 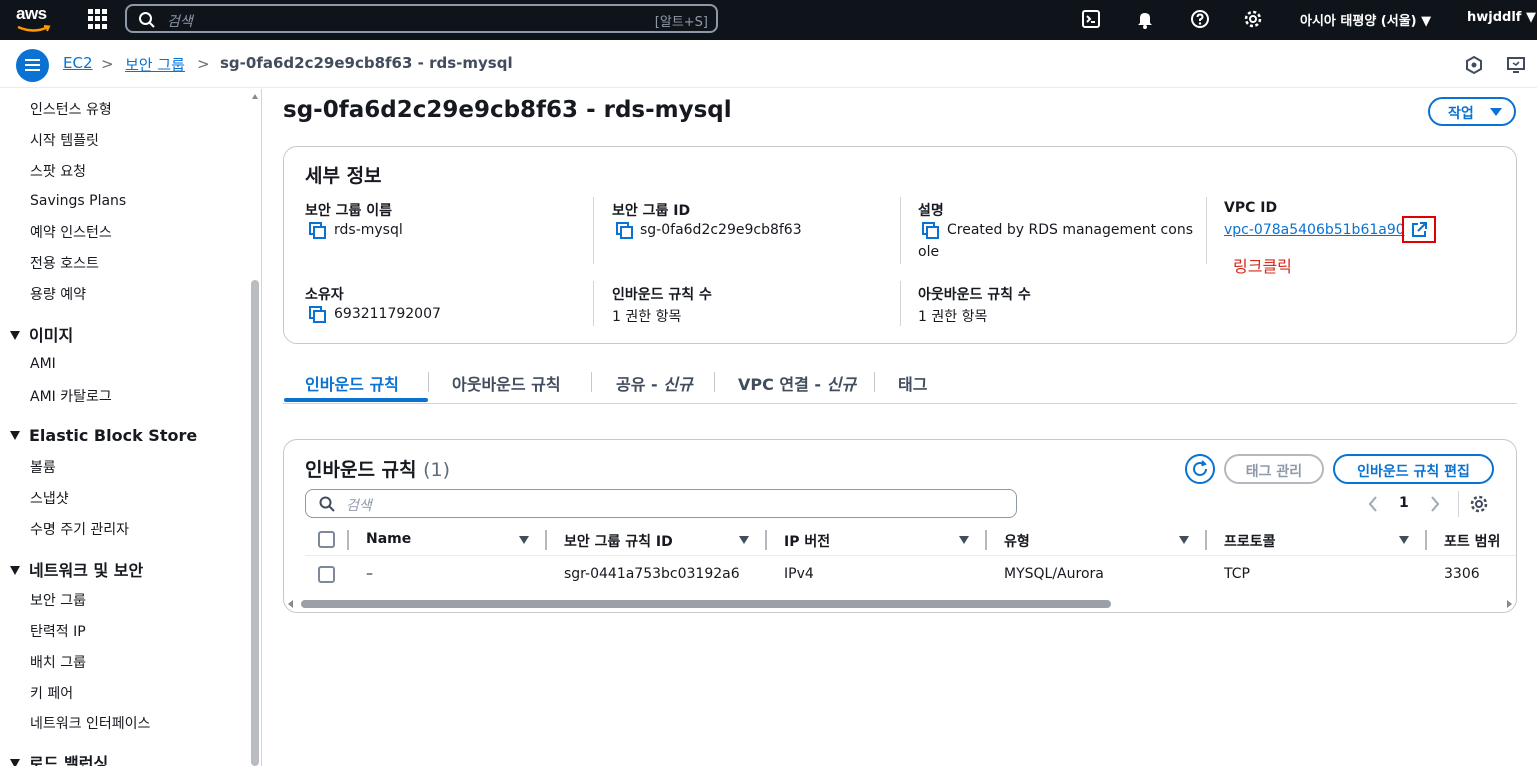 What do you see at coordinates (387, 314) in the screenshot?
I see `field-value-owner: 693211792007` at bounding box center [387, 314].